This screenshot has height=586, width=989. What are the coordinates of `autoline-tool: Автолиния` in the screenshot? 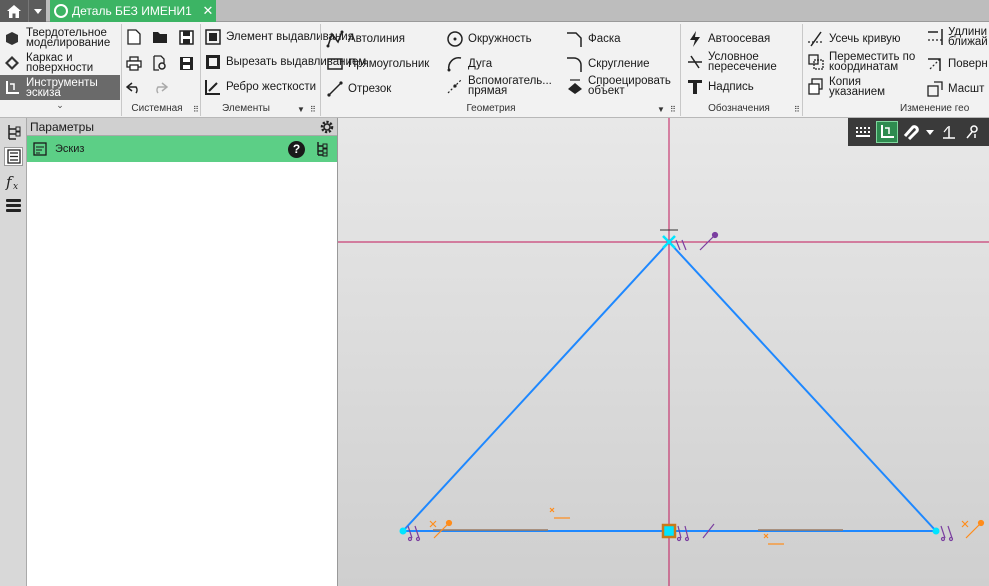 It's located at (365, 39).